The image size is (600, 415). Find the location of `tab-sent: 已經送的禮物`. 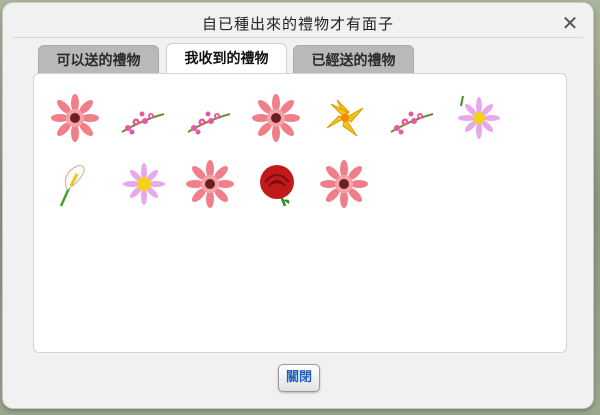

tab-sent: 已經送的禮物 is located at coordinates (353, 59).